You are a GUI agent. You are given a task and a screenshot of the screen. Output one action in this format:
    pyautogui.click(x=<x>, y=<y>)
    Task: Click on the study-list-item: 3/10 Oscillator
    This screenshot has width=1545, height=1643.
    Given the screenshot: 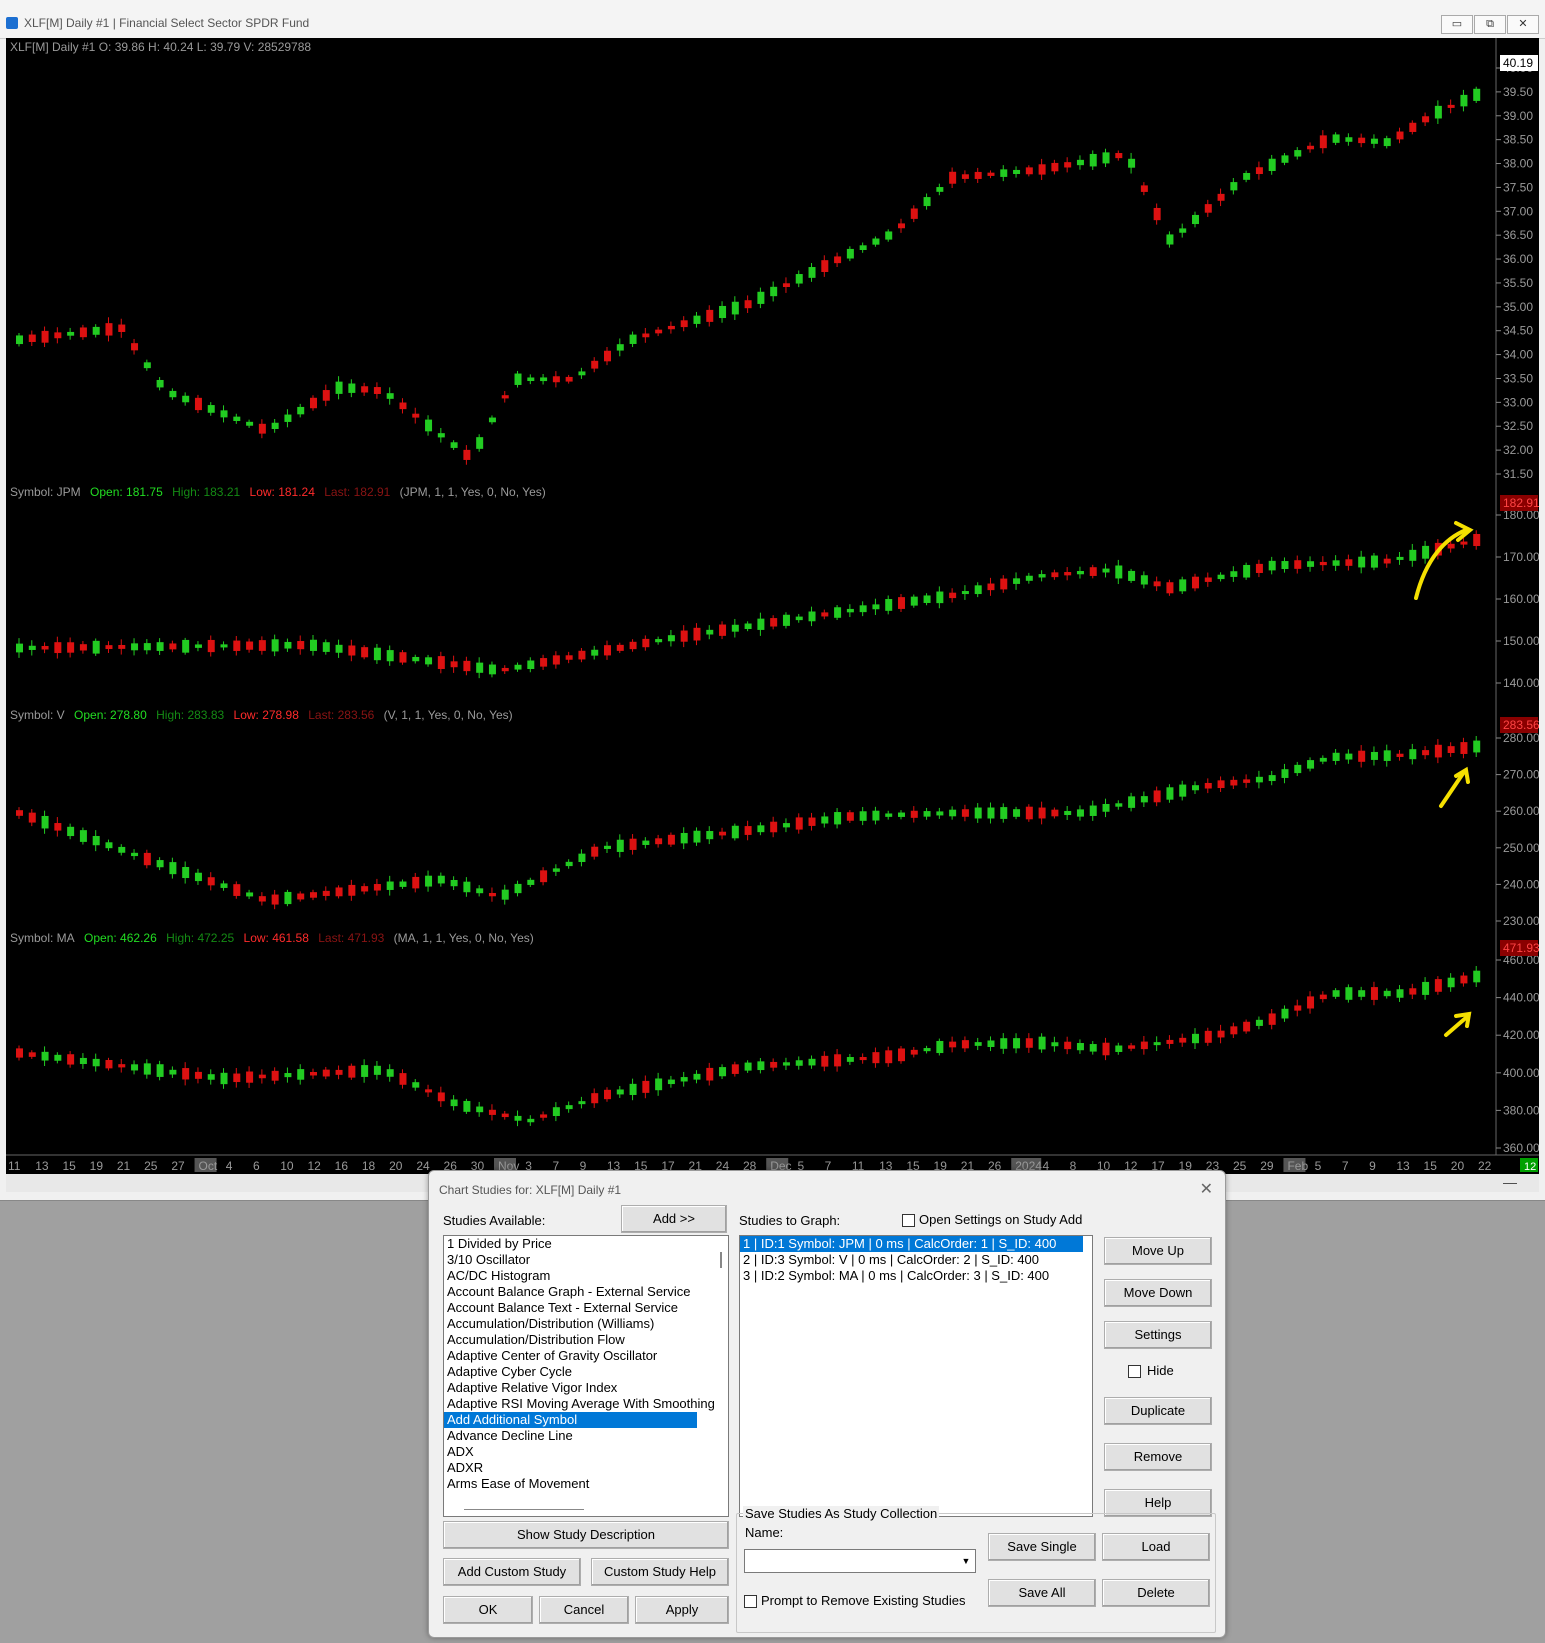 What is the action you would take?
    pyautogui.click(x=586, y=1260)
    